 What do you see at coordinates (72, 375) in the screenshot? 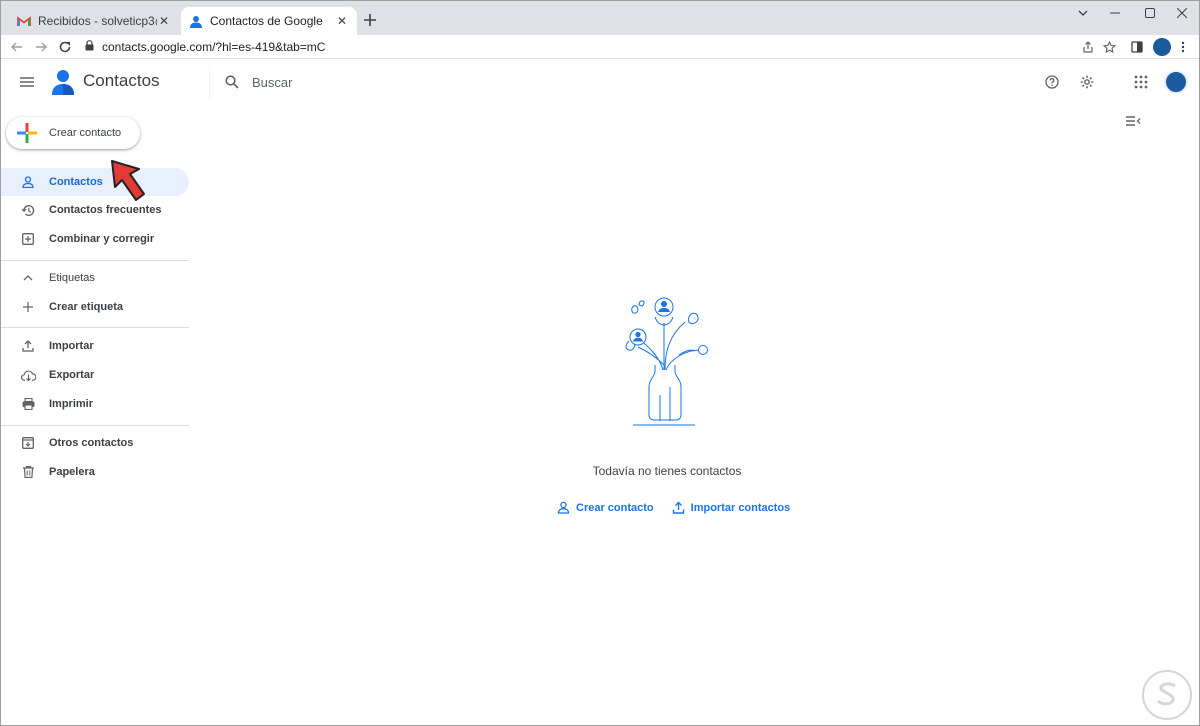
I see `sidebar-item-label: Exportar` at bounding box center [72, 375].